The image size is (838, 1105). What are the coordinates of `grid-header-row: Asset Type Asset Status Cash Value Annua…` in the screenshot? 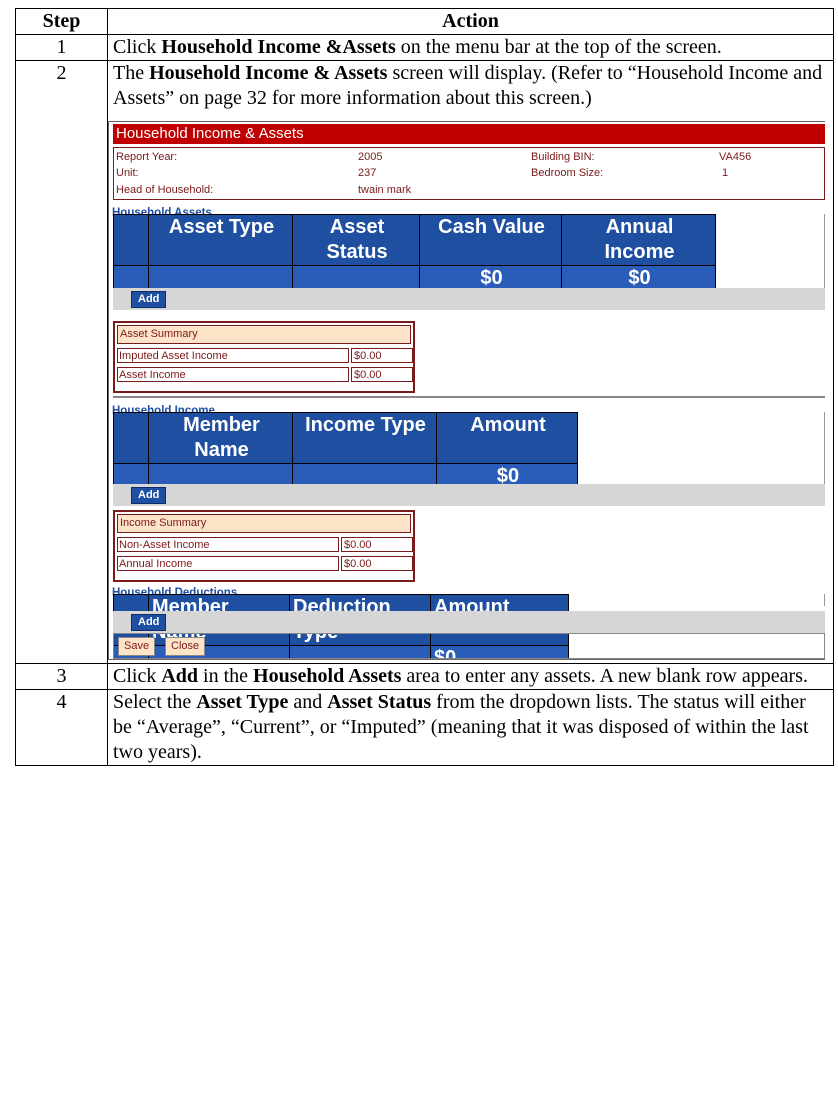 It's located at (414, 240).